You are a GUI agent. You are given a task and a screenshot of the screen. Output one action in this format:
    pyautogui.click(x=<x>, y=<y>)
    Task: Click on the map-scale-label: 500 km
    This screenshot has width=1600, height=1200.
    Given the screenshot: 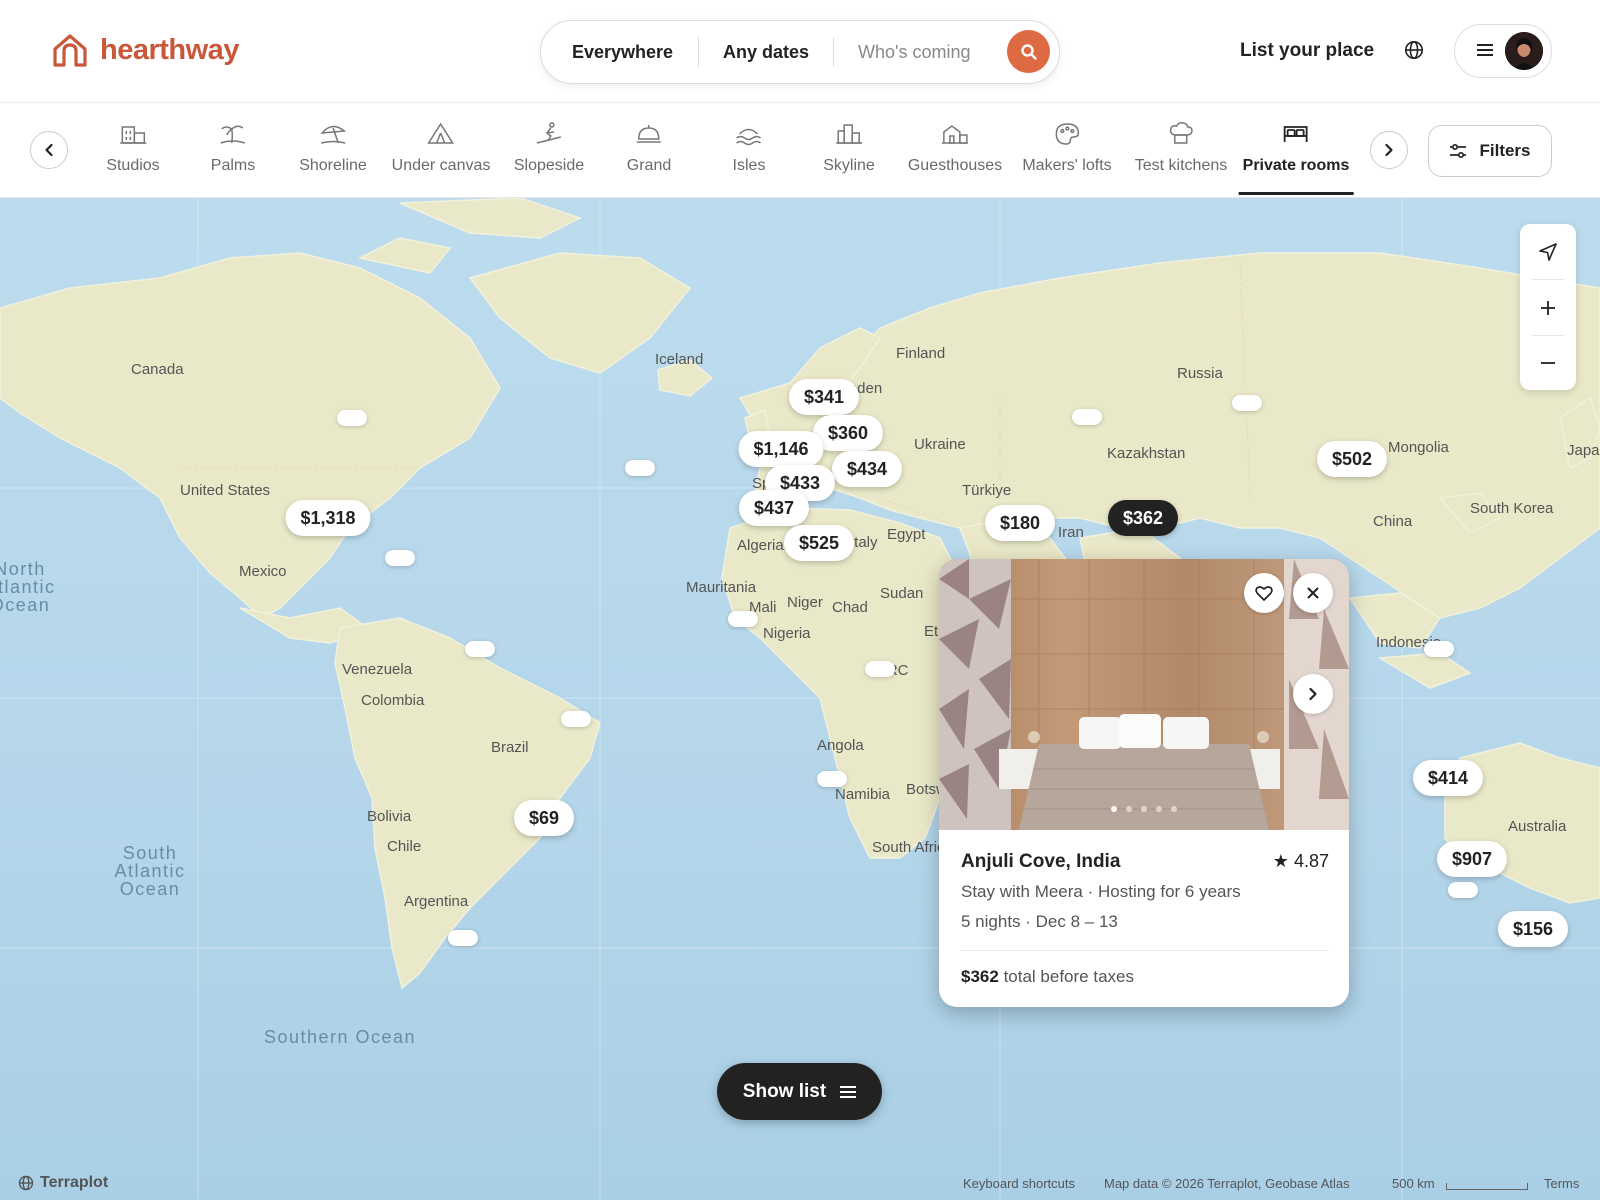 What is the action you would take?
    pyautogui.click(x=1413, y=1183)
    